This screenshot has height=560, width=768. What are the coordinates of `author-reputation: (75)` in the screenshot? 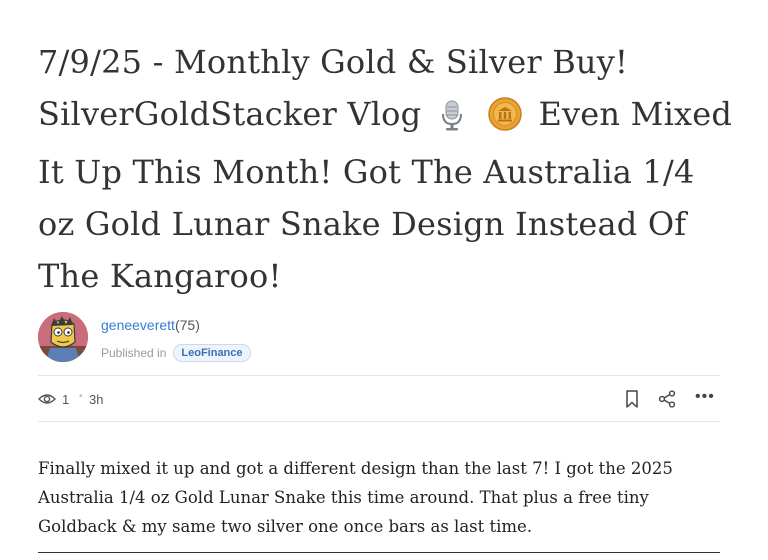 It's located at (187, 325).